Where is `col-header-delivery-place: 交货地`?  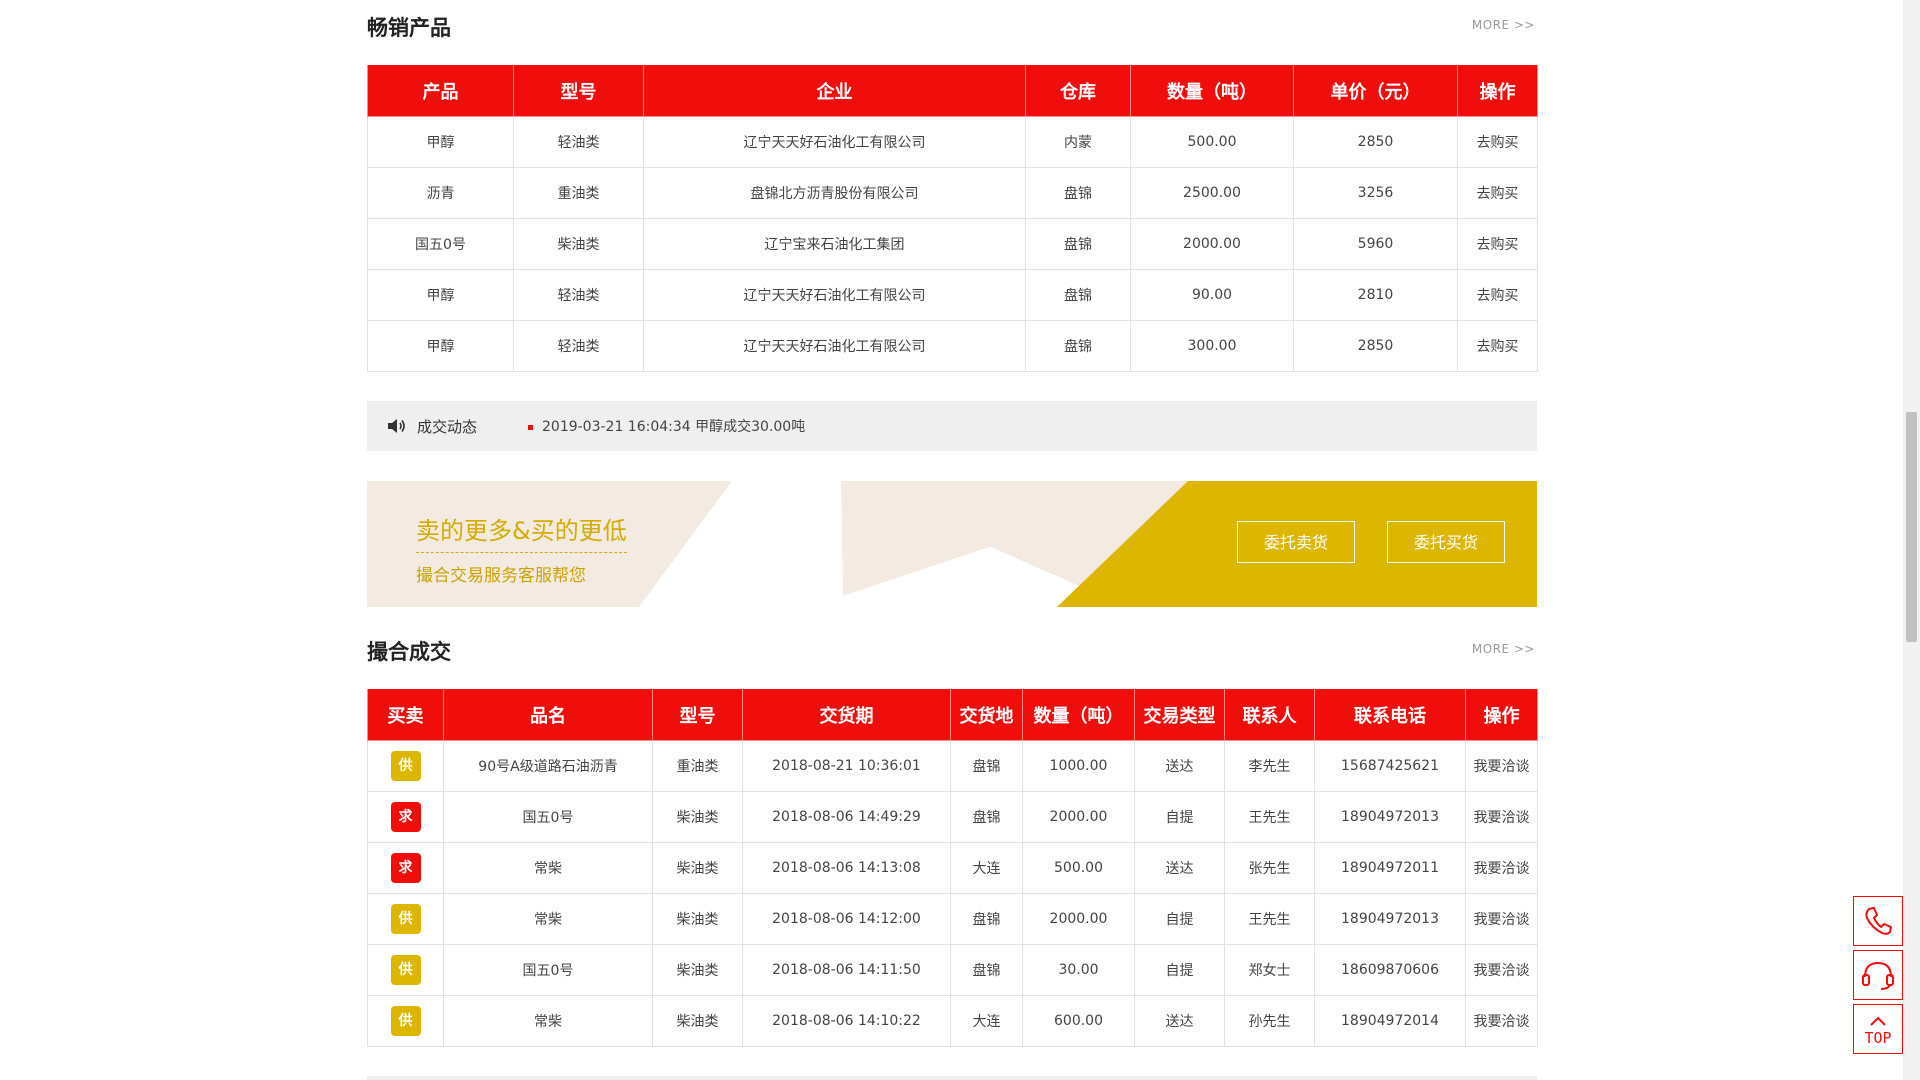 col-header-delivery-place: 交货地 is located at coordinates (986, 715).